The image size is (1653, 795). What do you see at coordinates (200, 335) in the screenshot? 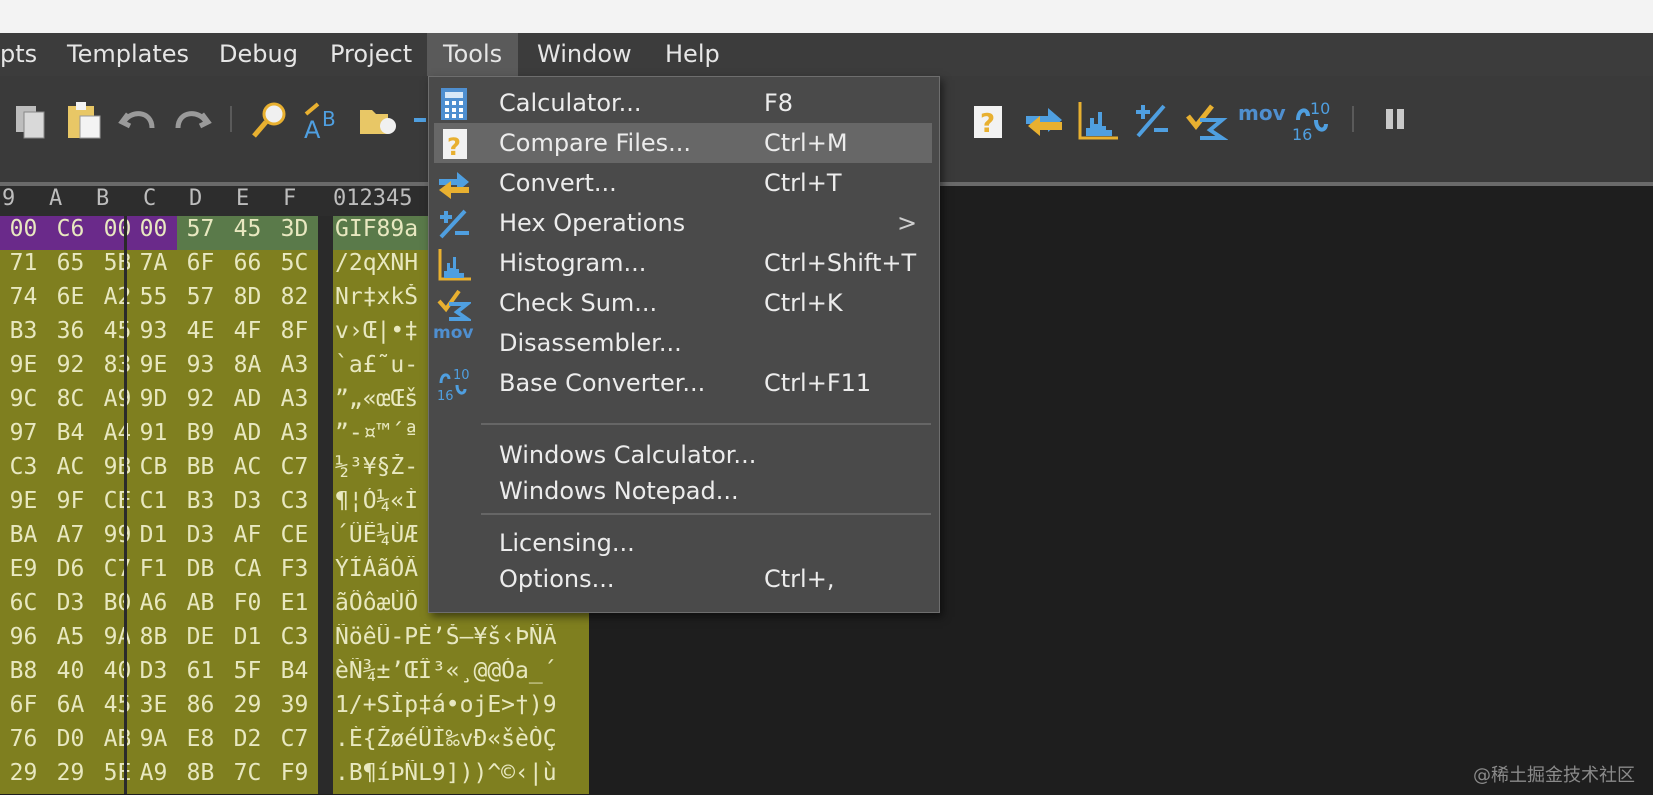
I see `hex-byte: 4E` at bounding box center [200, 335].